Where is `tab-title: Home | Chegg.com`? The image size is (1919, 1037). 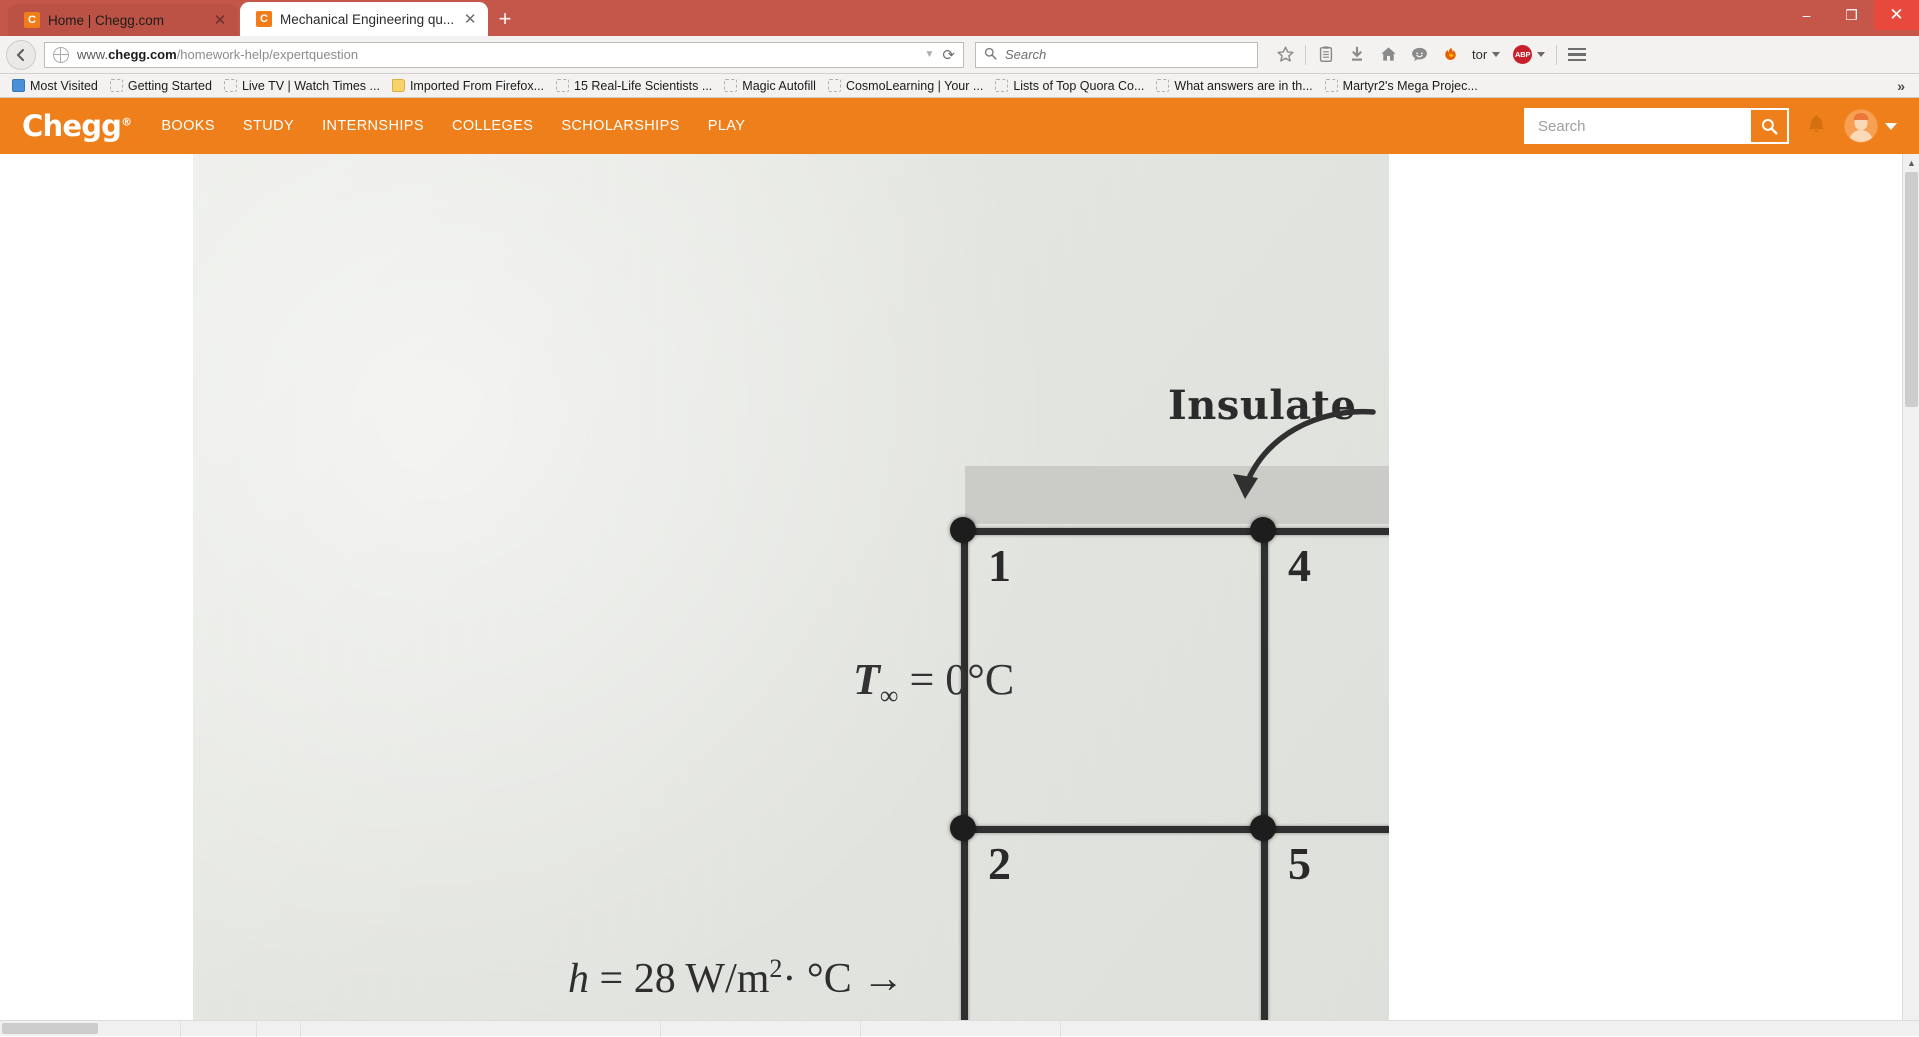
tab-title: Home | Chegg.com is located at coordinates (126, 20).